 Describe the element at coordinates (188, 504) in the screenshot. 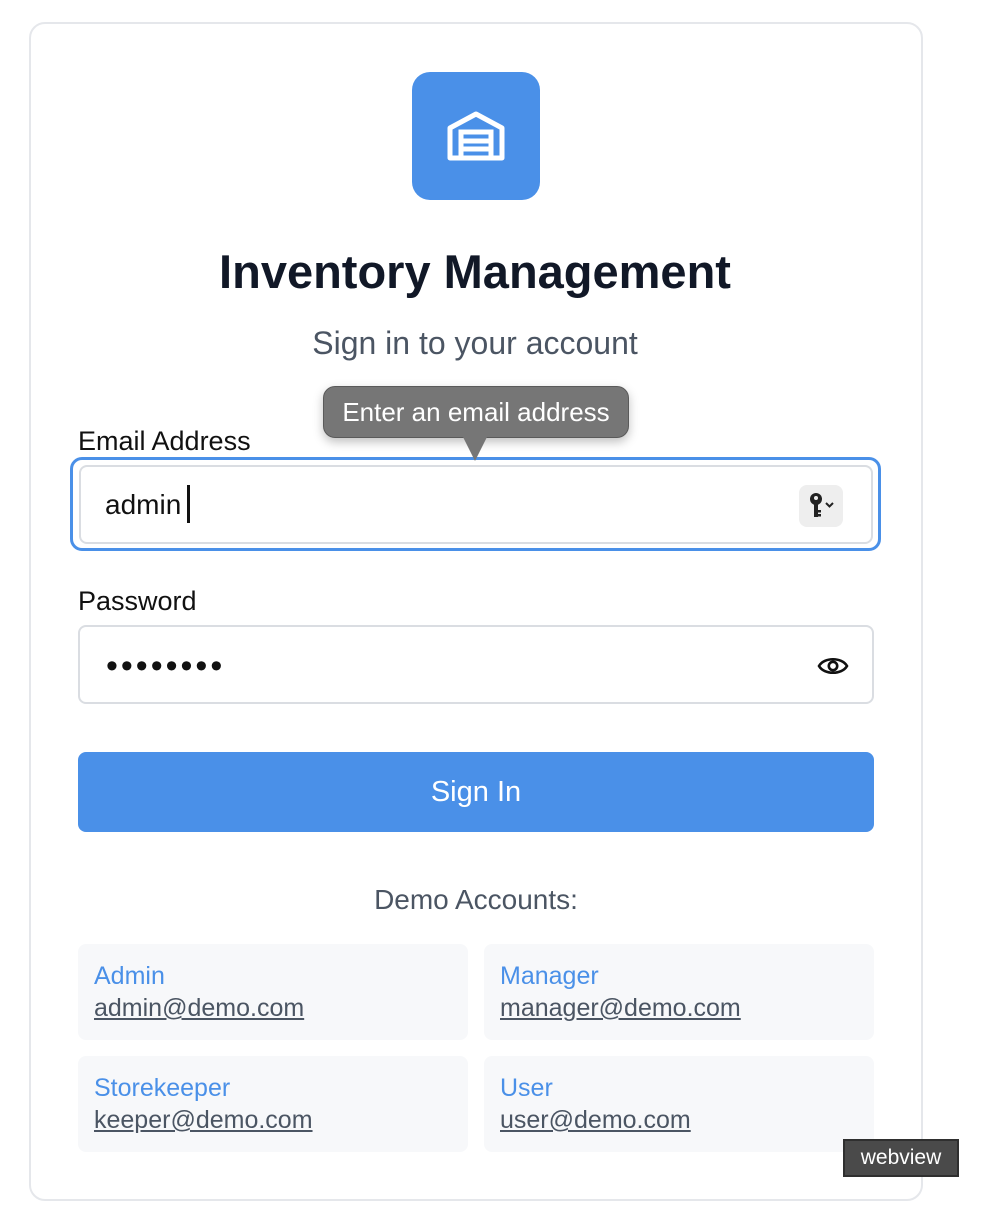

I see `text-caret` at that location.